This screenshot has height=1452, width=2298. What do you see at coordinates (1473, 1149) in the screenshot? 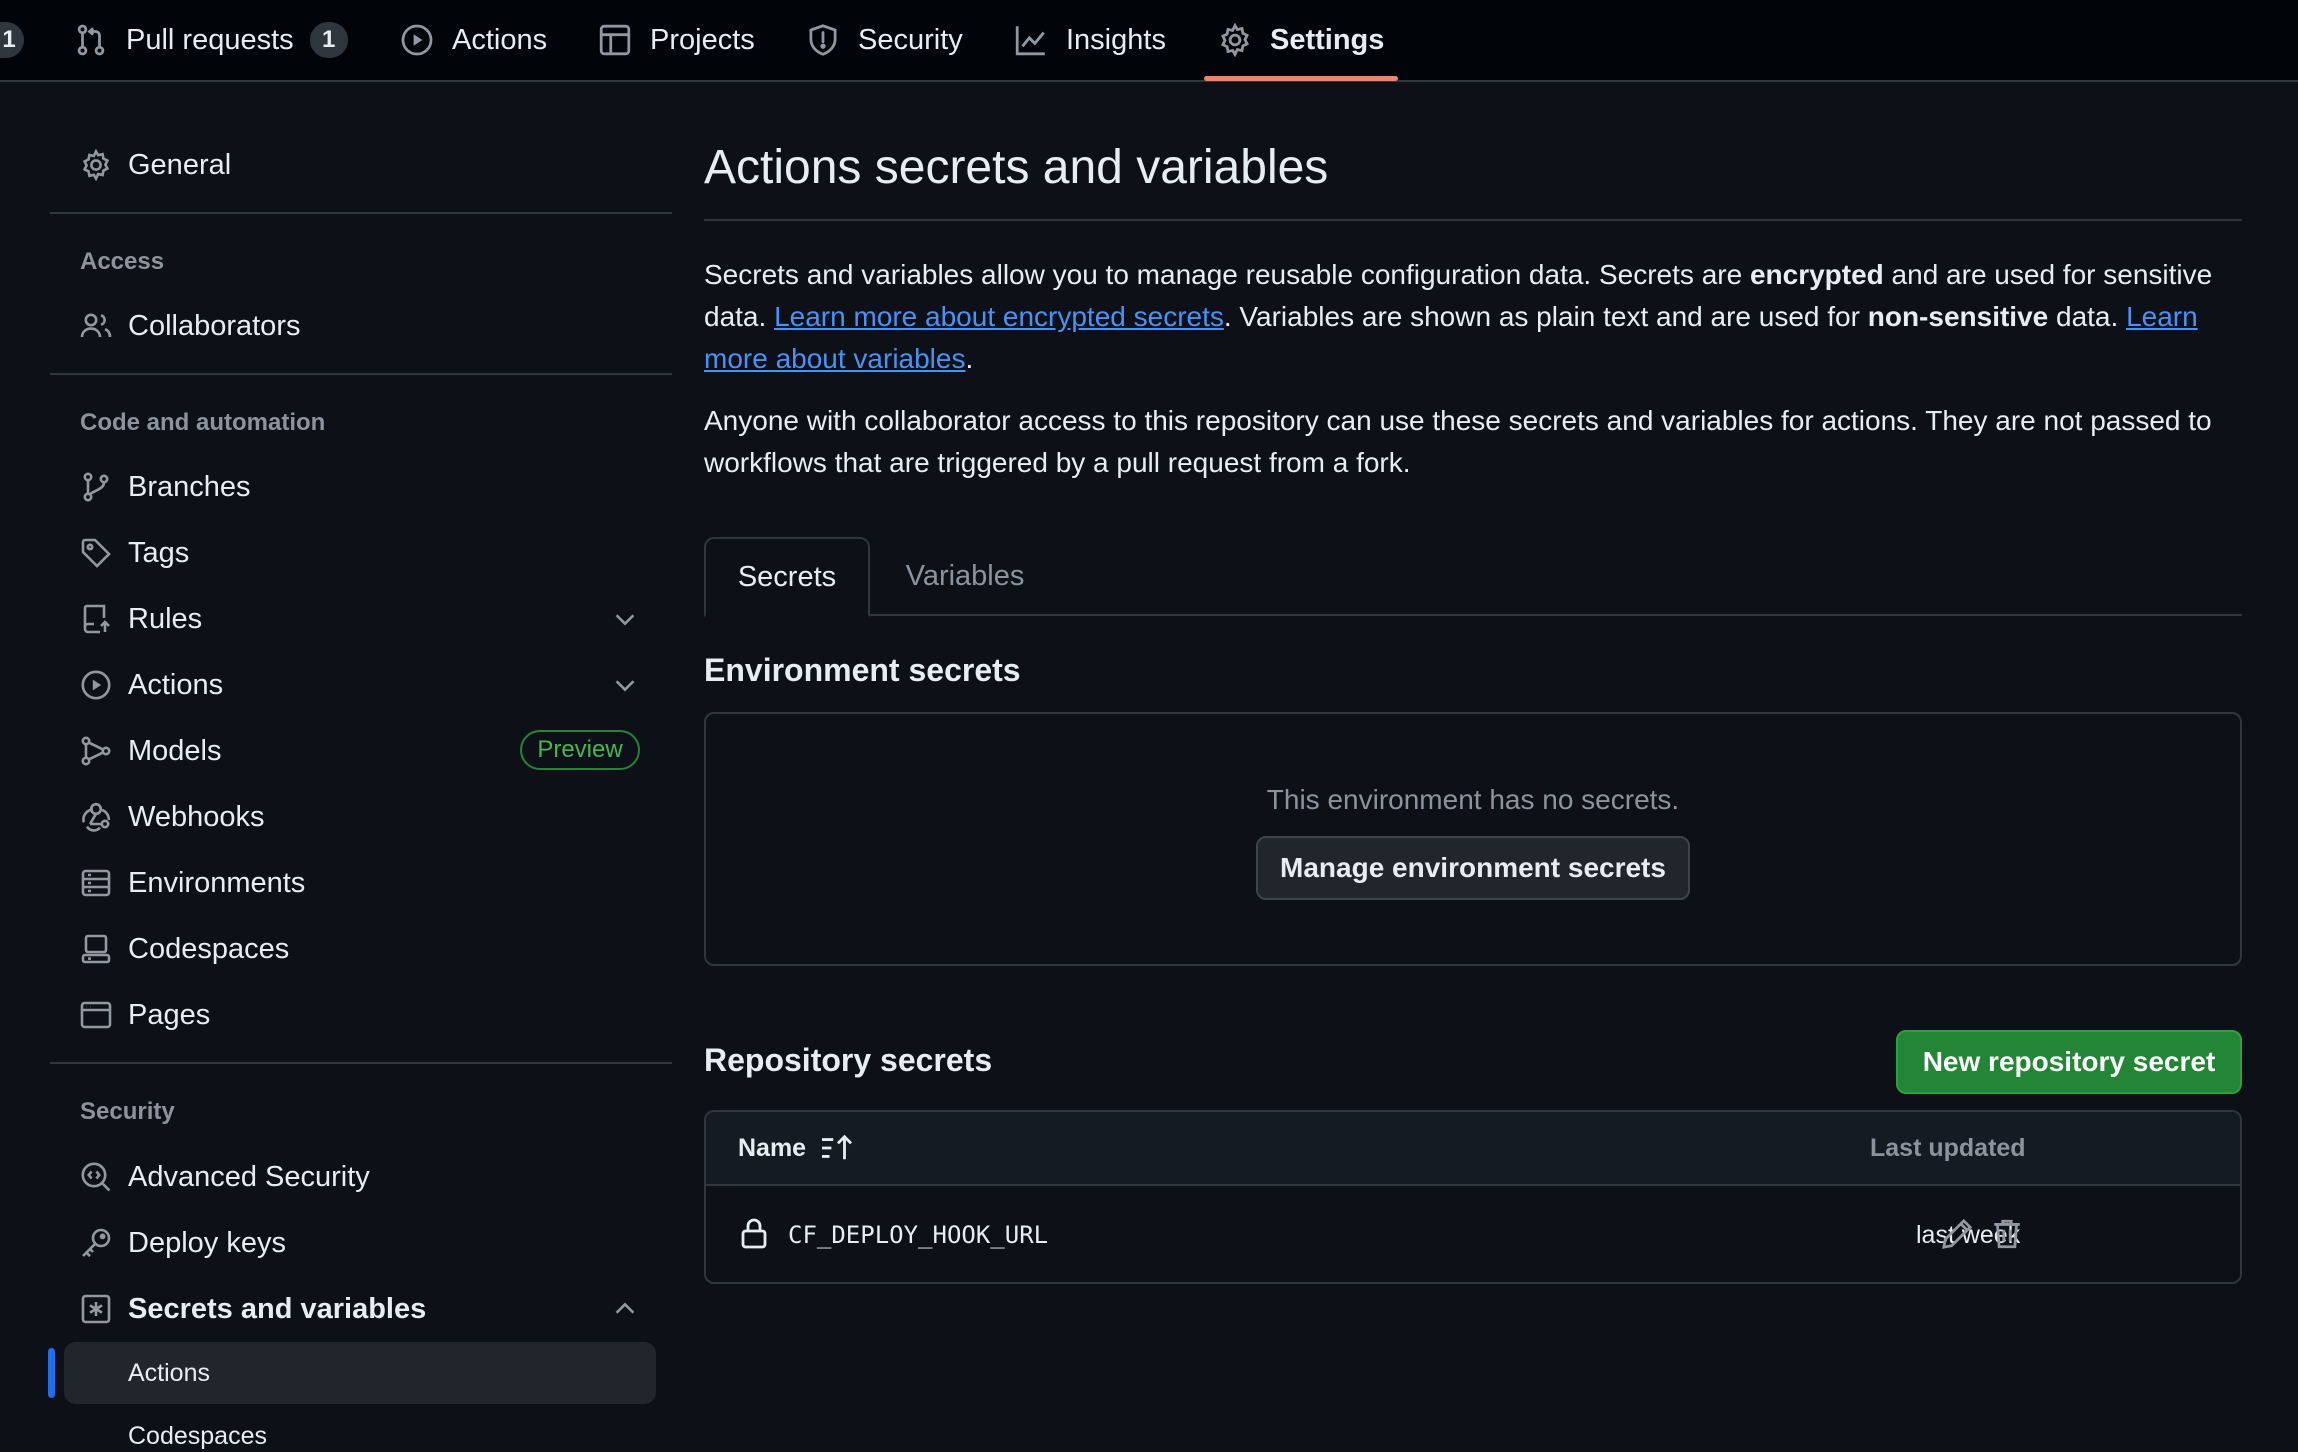
I see `table-header: Name Last updated` at bounding box center [1473, 1149].